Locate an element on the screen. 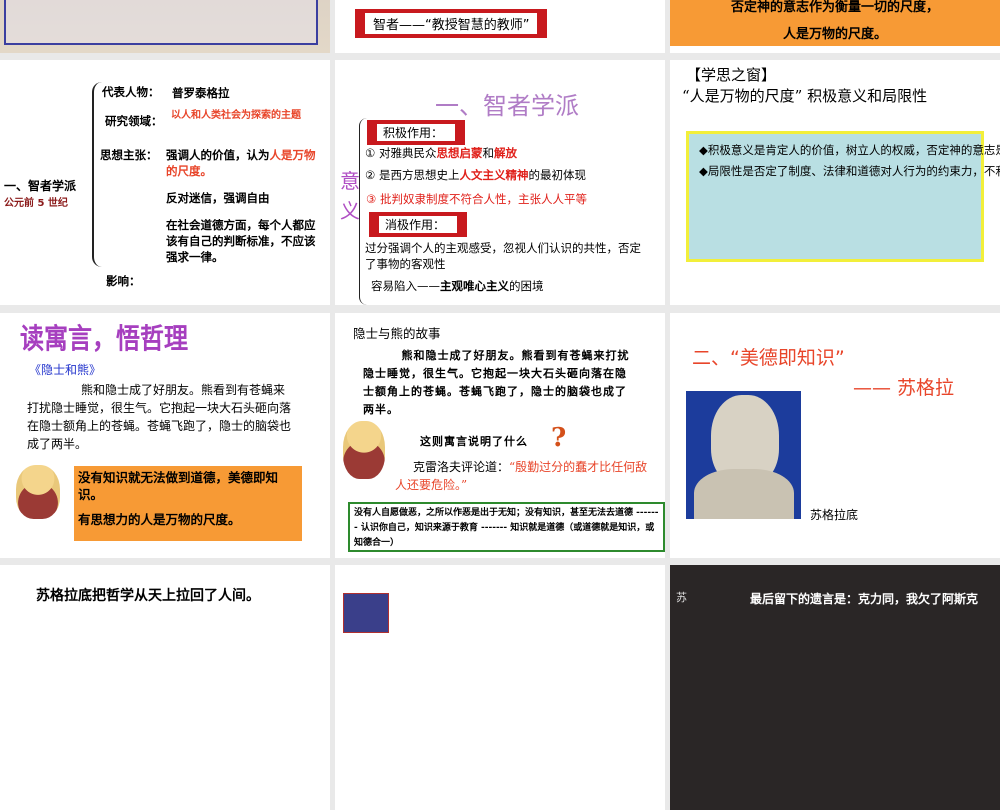 Image resolution: width=1000 pixels, height=810 pixels. neg-2-text: 容易陷入—— is located at coordinates (405, 286).